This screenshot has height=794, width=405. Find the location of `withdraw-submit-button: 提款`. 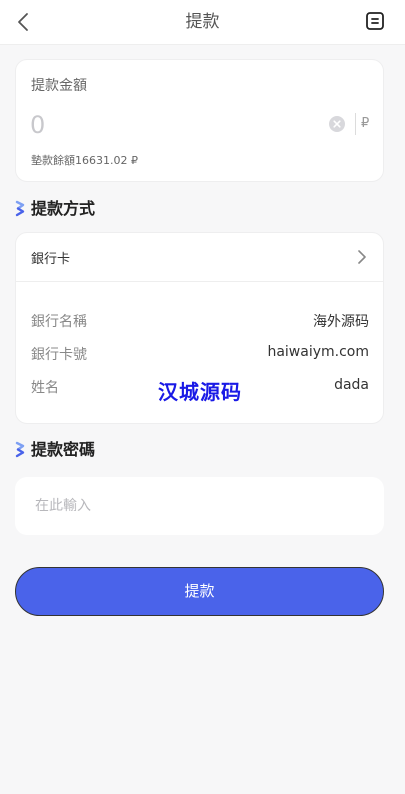

withdraw-submit-button: 提款 is located at coordinates (199, 591).